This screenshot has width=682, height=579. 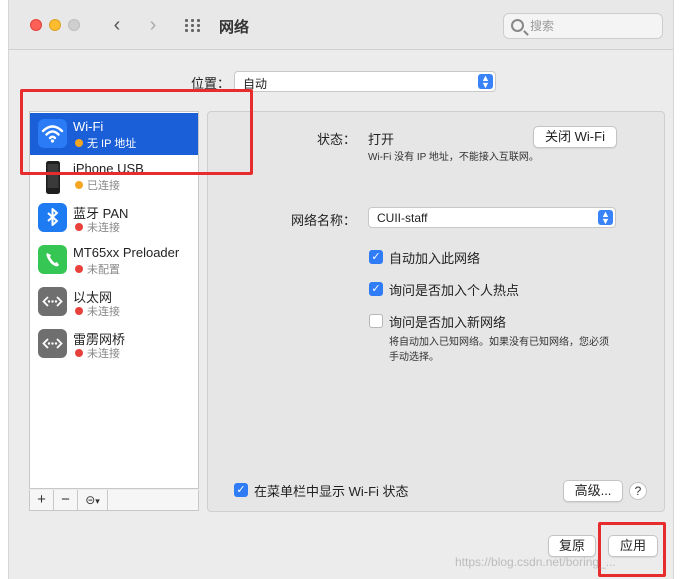 What do you see at coordinates (381, 139) in the screenshot?
I see `status-value: 打开` at bounding box center [381, 139].